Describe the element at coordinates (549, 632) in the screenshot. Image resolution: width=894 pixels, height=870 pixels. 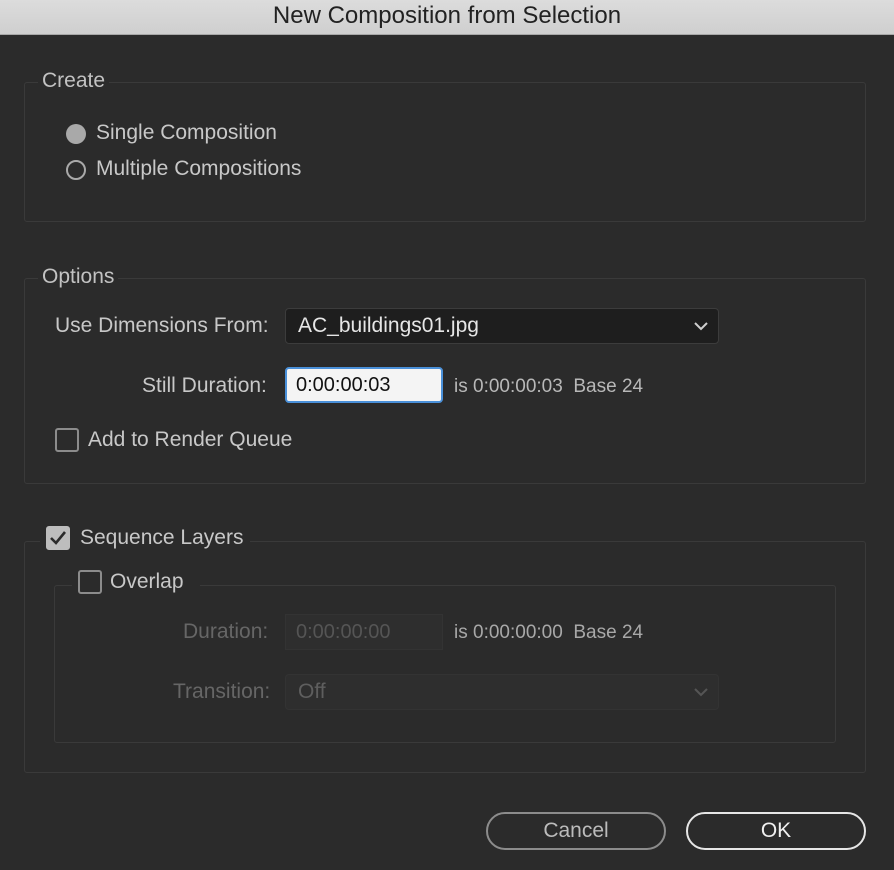
I see `duration-info: is 0:00:00:00 Base 24` at that location.